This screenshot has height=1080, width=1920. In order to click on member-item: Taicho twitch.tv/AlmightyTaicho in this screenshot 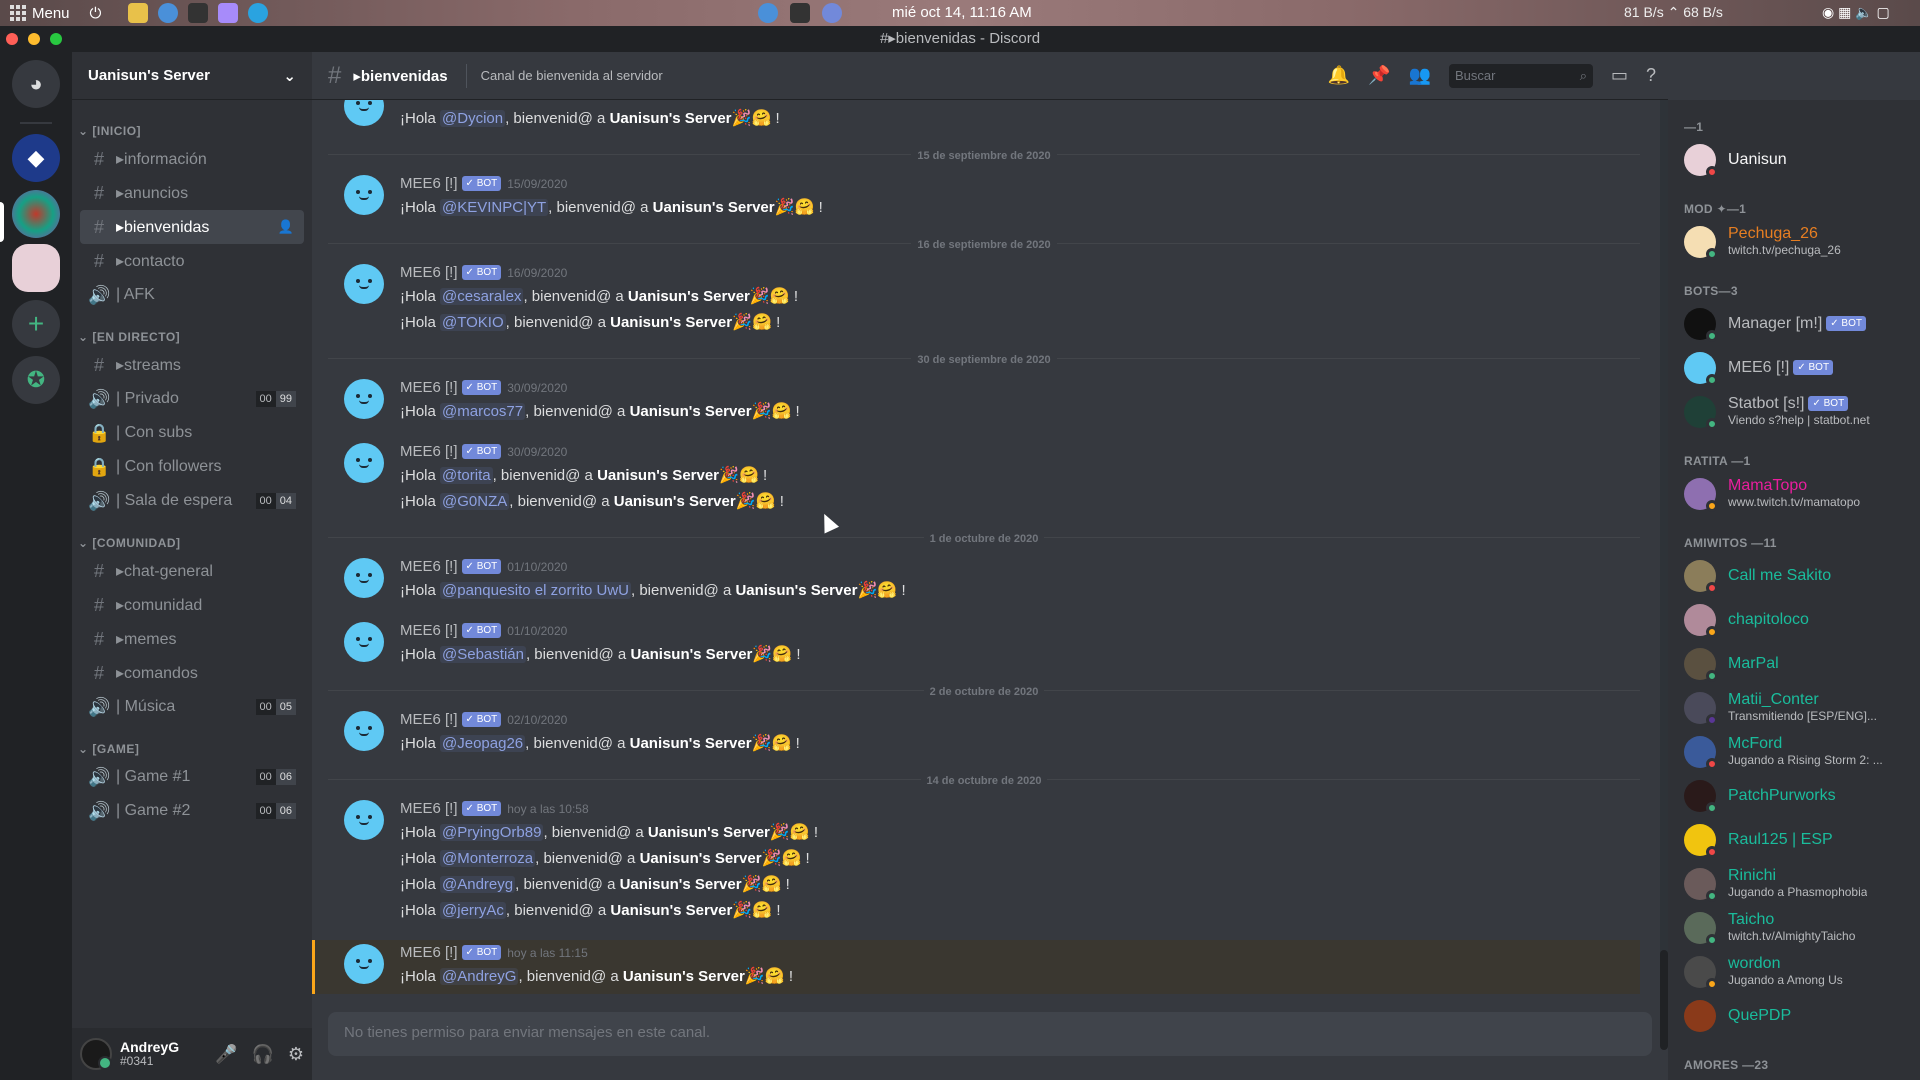, I will do `click(1794, 928)`.